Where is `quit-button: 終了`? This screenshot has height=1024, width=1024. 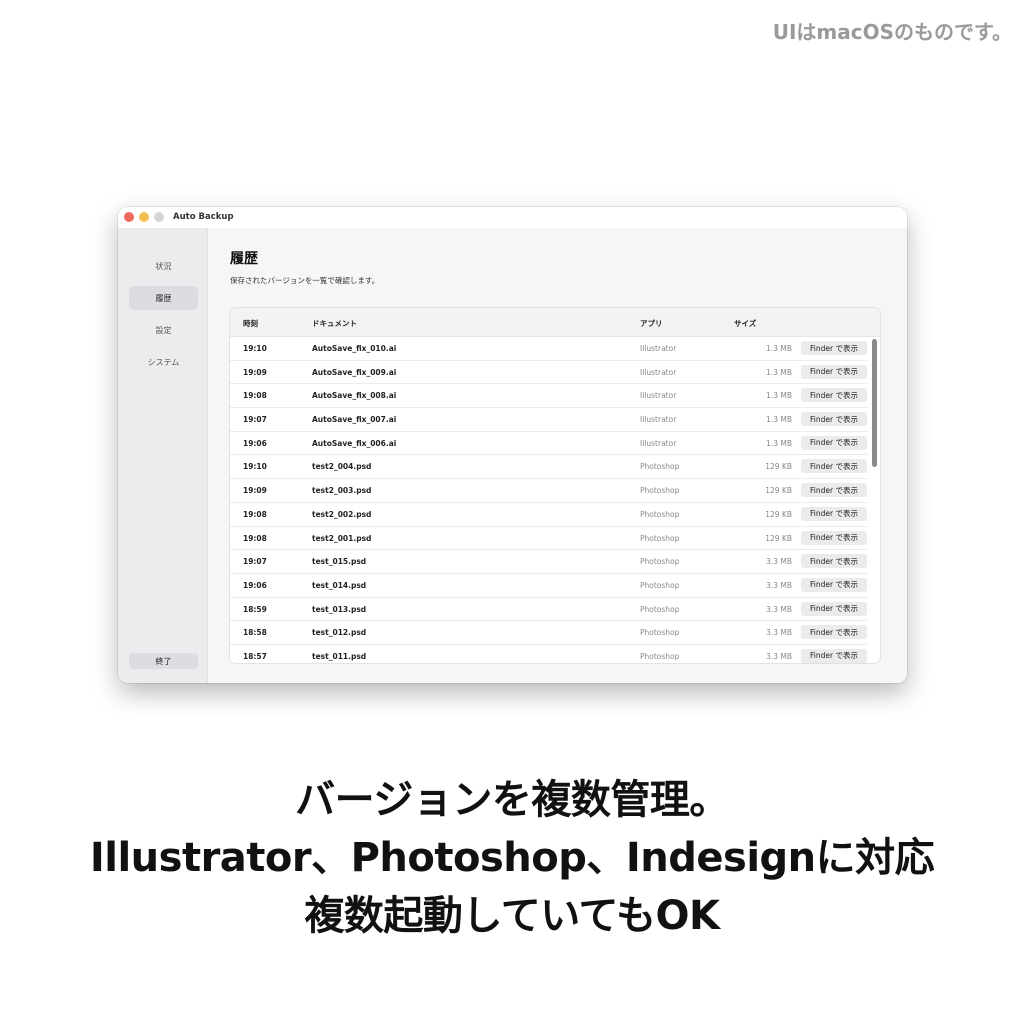
quit-button: 終了 is located at coordinates (163, 661).